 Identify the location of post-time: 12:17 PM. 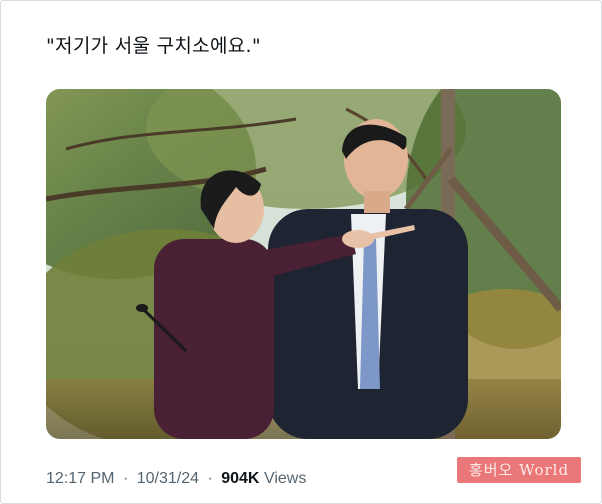
(80, 478).